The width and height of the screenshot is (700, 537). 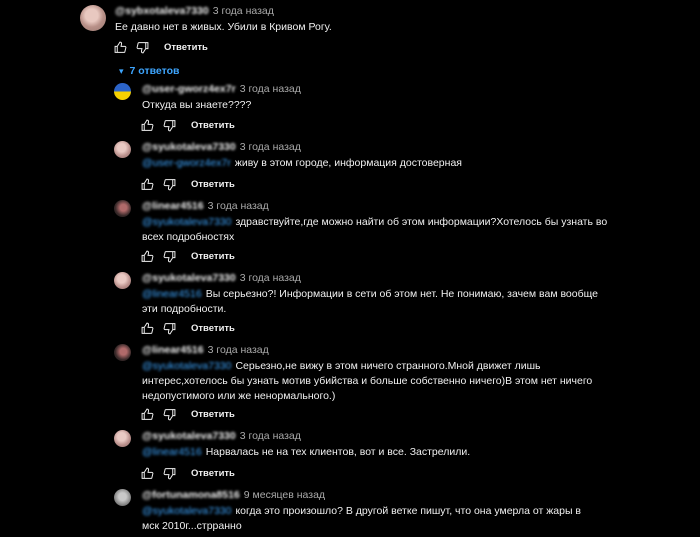 What do you see at coordinates (284, 495) in the screenshot?
I see `comment-date: 9 месяцев назад` at bounding box center [284, 495].